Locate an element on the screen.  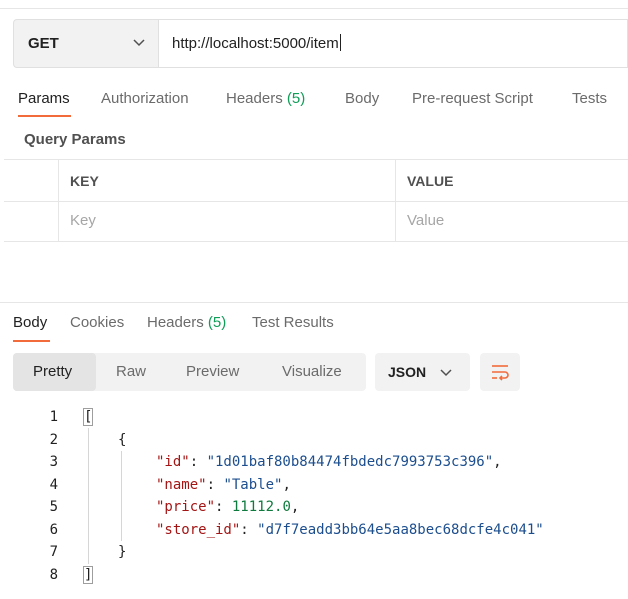
method-select: GET is located at coordinates (85, 43).